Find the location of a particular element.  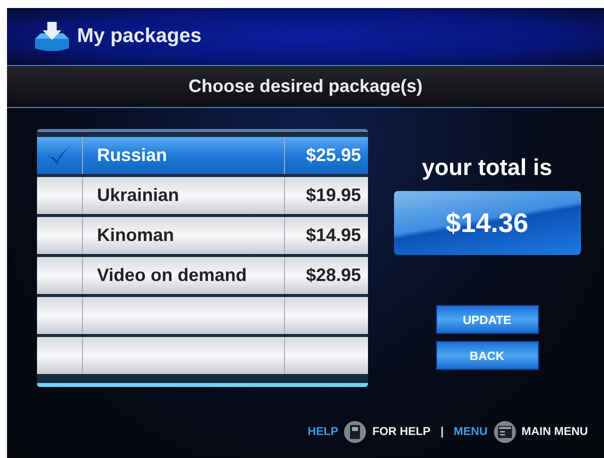

total-label: your total is is located at coordinates (487, 167).